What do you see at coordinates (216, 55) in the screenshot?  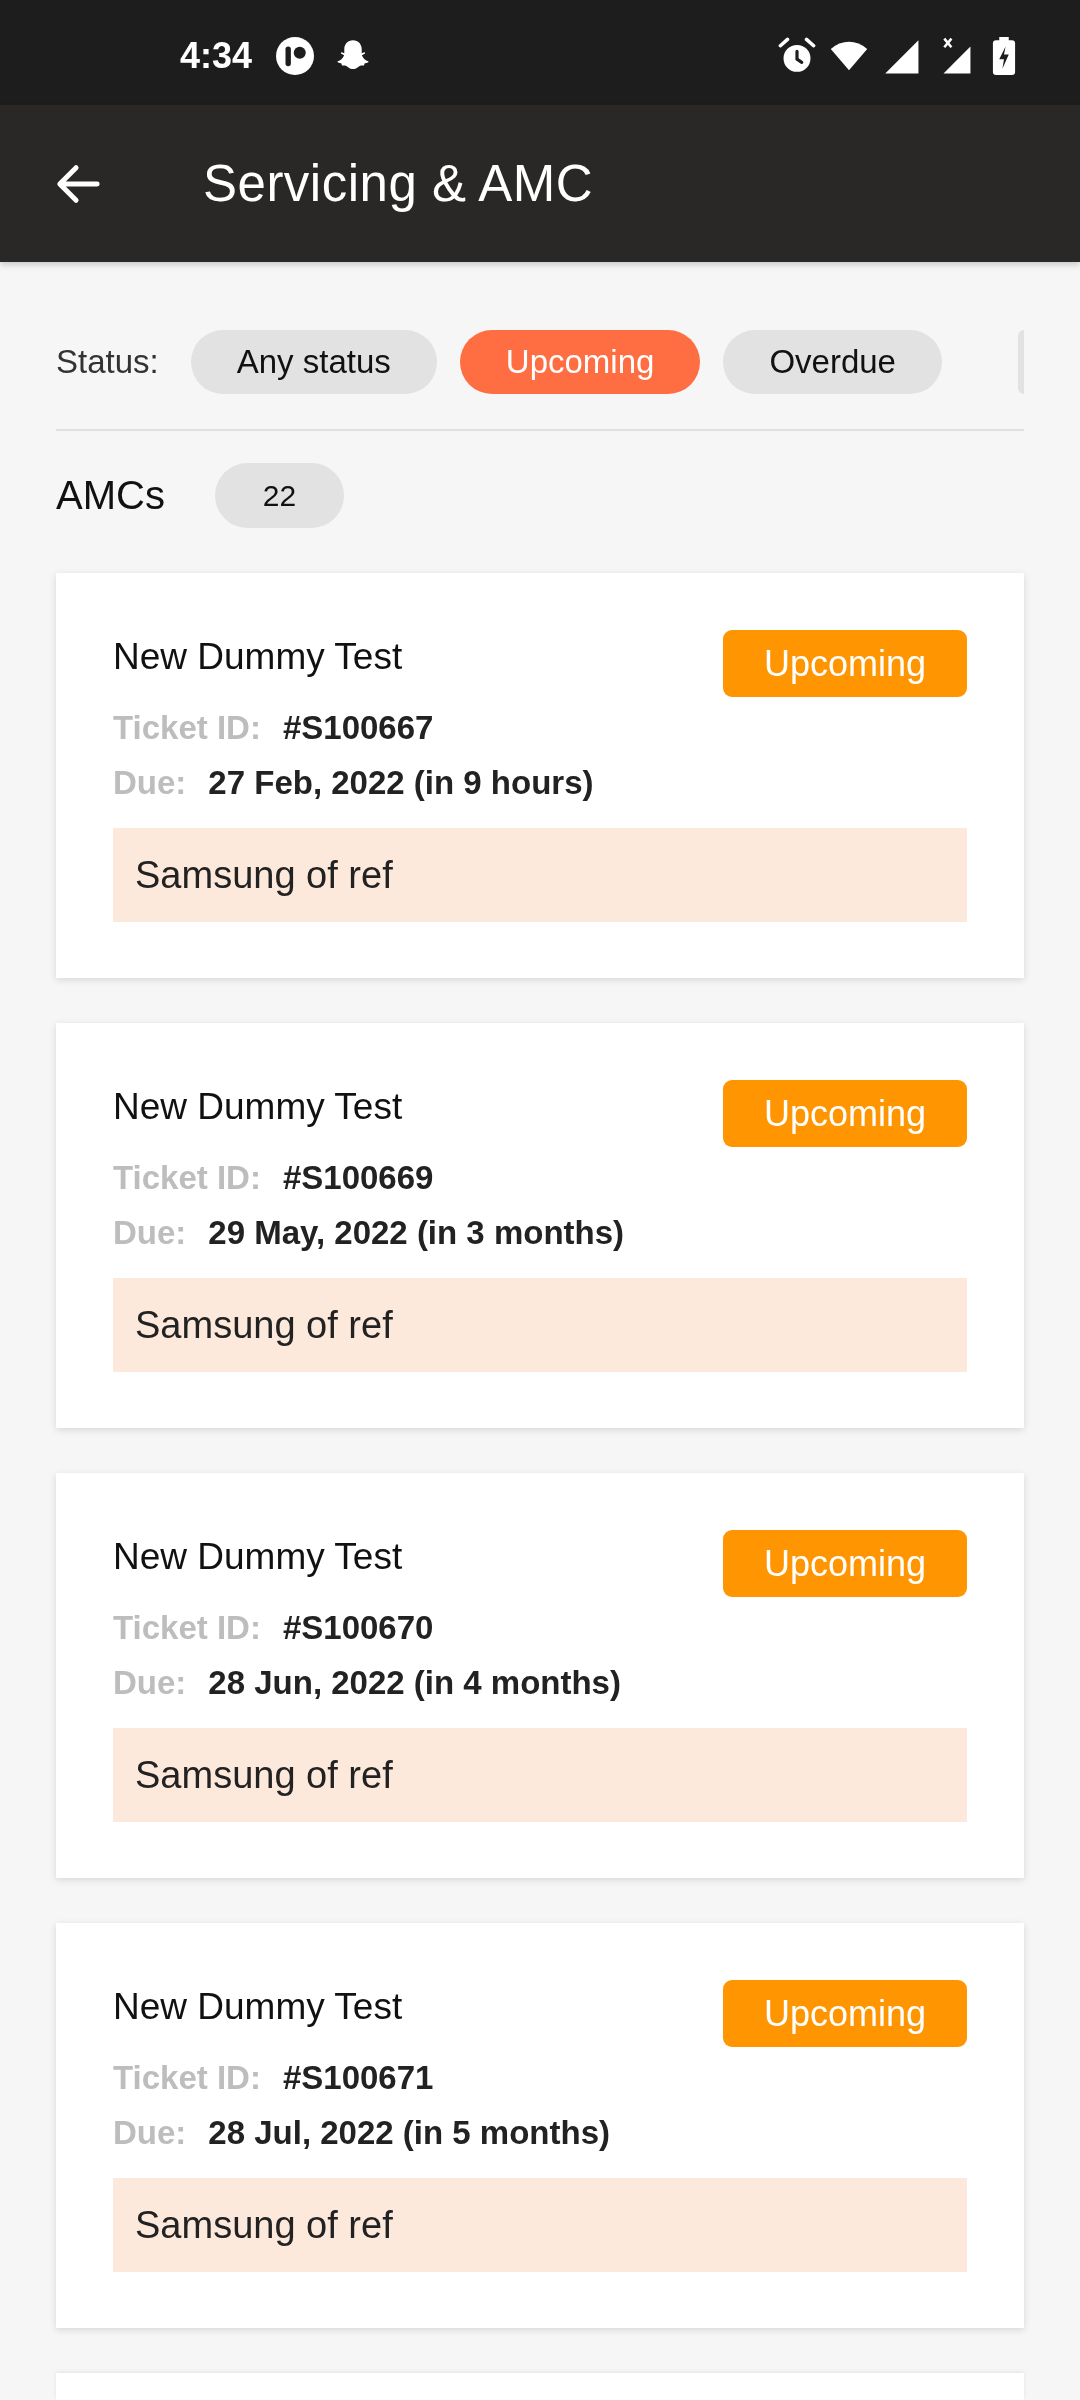 I see `clock-time: 4:34` at bounding box center [216, 55].